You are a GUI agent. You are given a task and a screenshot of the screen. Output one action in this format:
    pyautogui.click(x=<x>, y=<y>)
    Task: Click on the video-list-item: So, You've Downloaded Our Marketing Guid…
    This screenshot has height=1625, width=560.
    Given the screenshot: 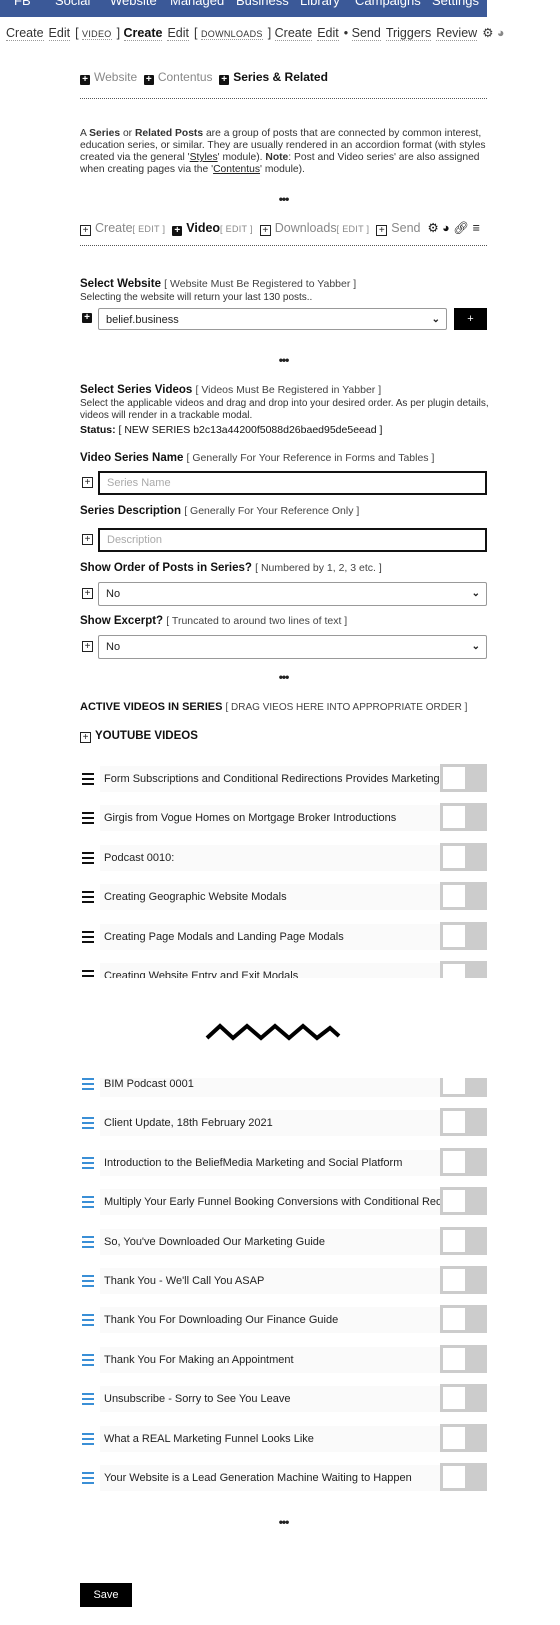 What is the action you would take?
    pyautogui.click(x=283, y=1241)
    